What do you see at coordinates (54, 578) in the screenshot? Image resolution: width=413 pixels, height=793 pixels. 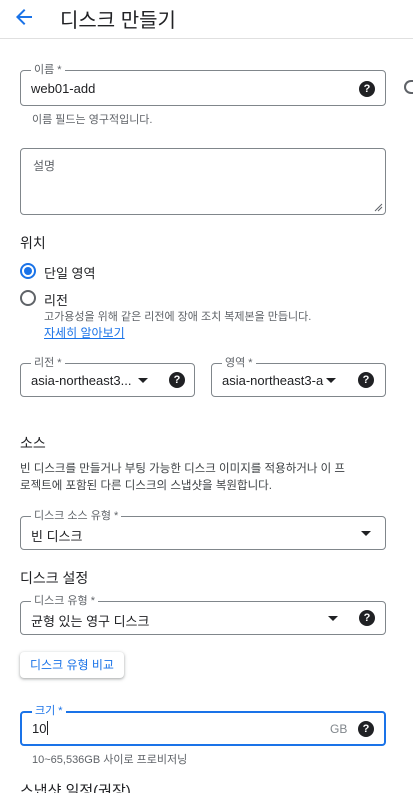 I see `disk-settings-title: 디스크 설정` at bounding box center [54, 578].